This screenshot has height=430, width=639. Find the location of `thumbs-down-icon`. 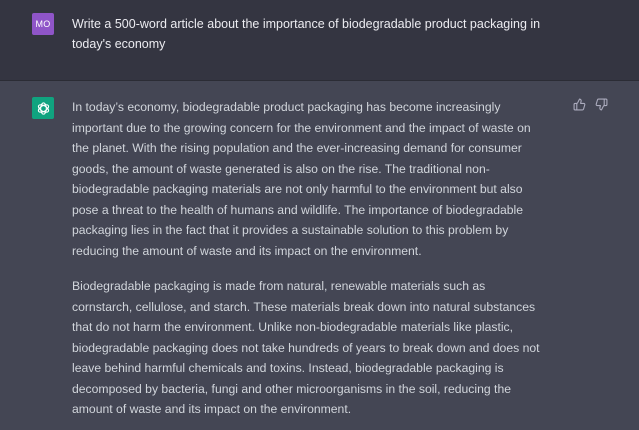

thumbs-down-icon is located at coordinates (601, 104).